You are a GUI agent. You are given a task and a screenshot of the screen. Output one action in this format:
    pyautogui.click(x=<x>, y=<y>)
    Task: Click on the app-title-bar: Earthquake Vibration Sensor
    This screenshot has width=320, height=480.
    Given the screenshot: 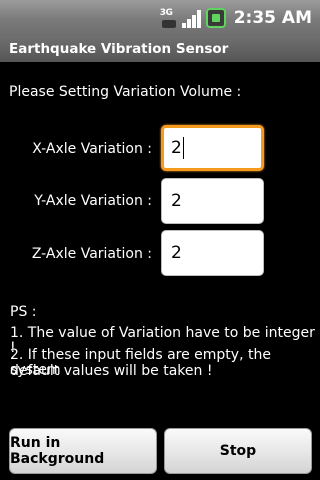 What is the action you would take?
    pyautogui.click(x=160, y=49)
    